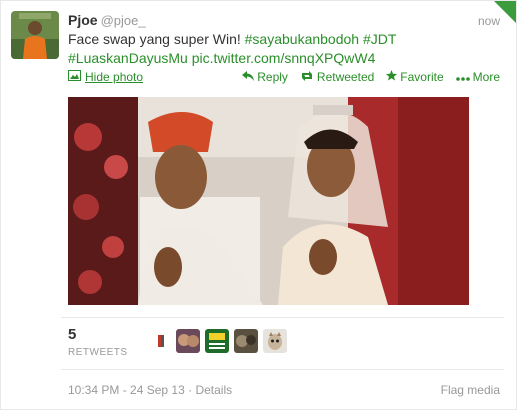 The width and height of the screenshot is (517, 410). I want to click on reply-label: Reply, so click(272, 77).